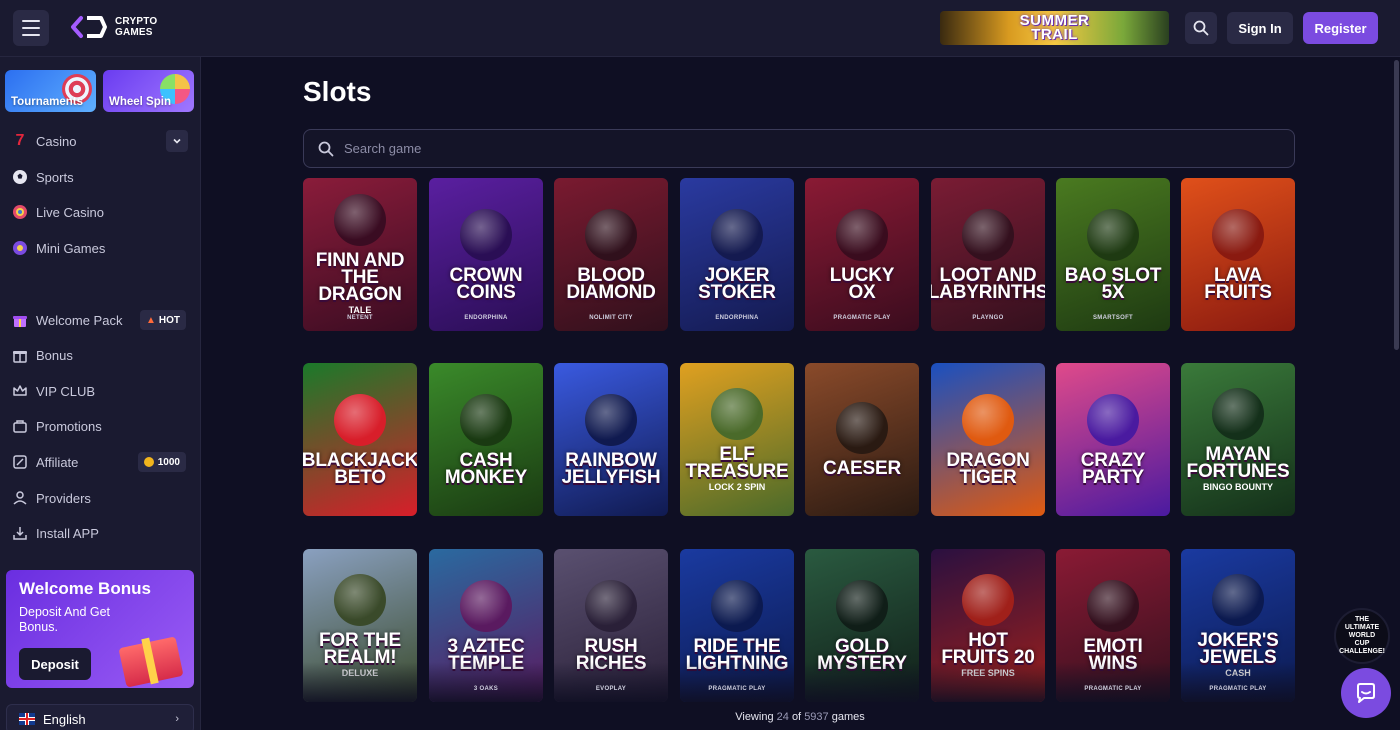 This screenshot has height=730, width=1400. What do you see at coordinates (150, 320) in the screenshot?
I see `fire-icon: ▲` at bounding box center [150, 320].